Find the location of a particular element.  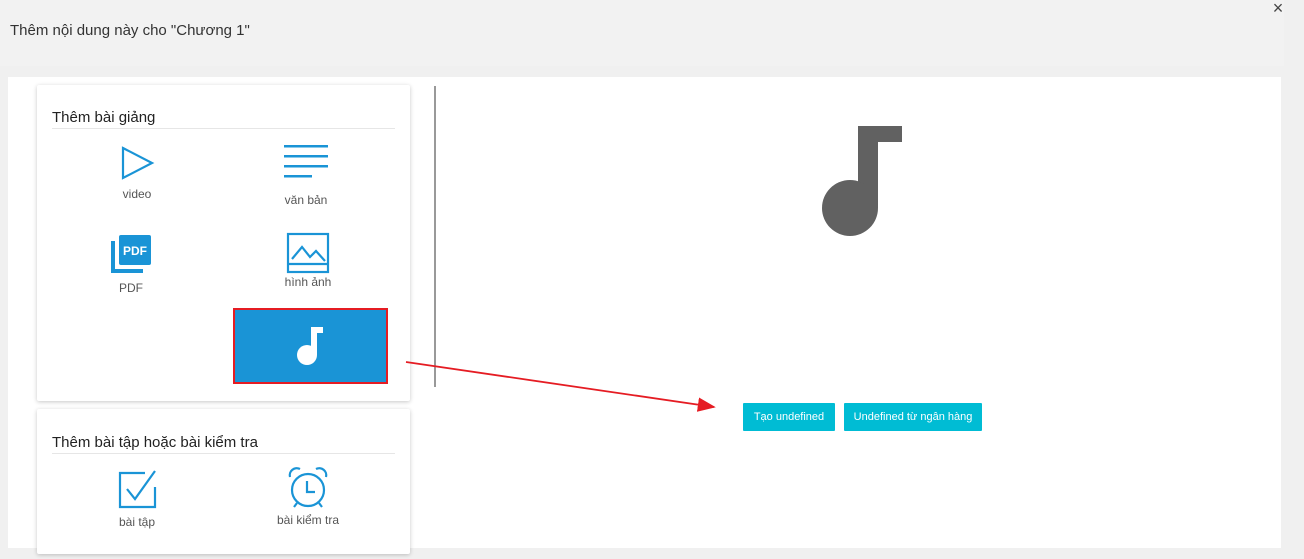

annotation-arrow is located at coordinates (560, 386).